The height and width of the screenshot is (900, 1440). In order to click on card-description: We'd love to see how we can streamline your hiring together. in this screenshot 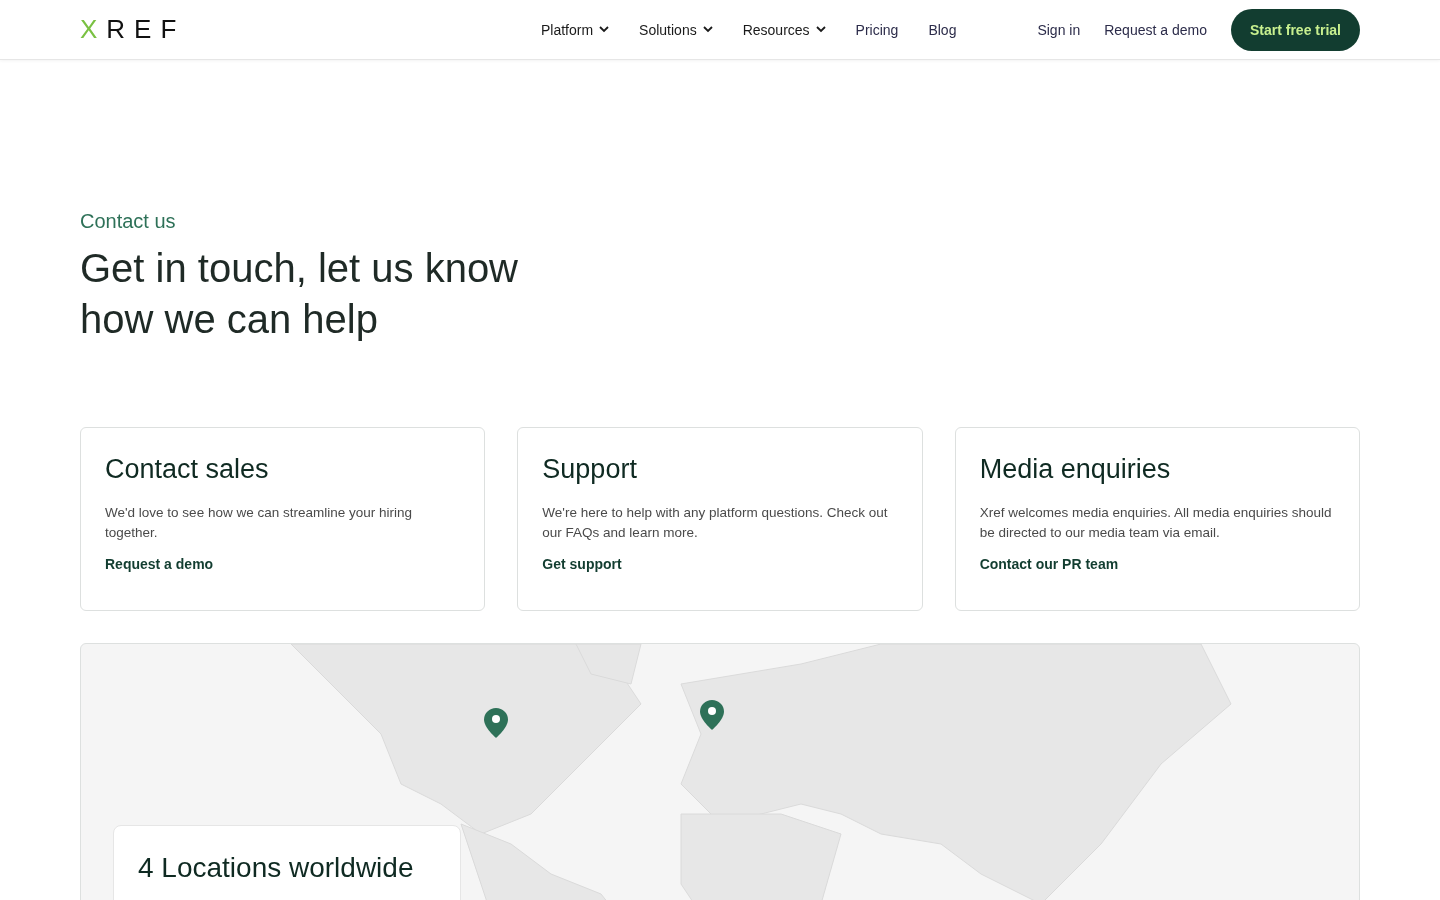, I will do `click(259, 523)`.